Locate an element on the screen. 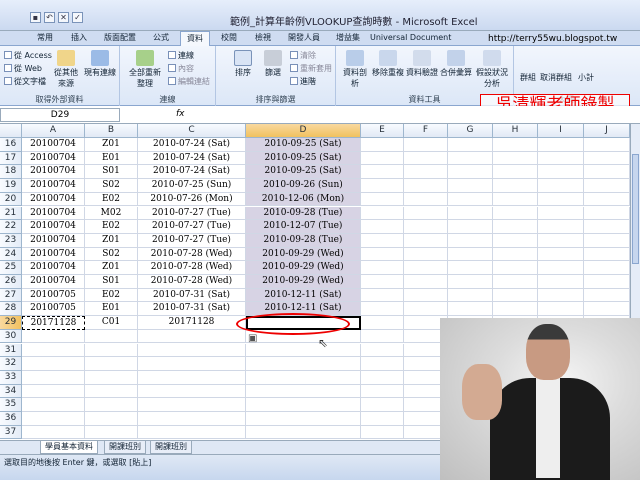  row-header: 25 is located at coordinates (11, 268).